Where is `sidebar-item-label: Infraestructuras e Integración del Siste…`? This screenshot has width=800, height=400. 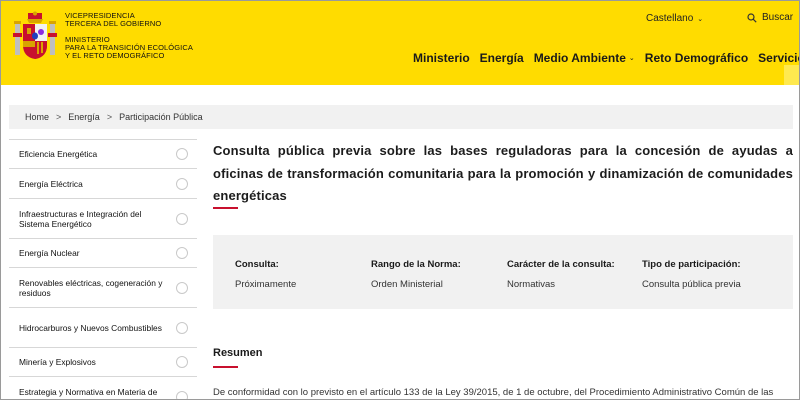
sidebar-item-label: Infraestructuras e Integración del Siste… is located at coordinates (80, 218).